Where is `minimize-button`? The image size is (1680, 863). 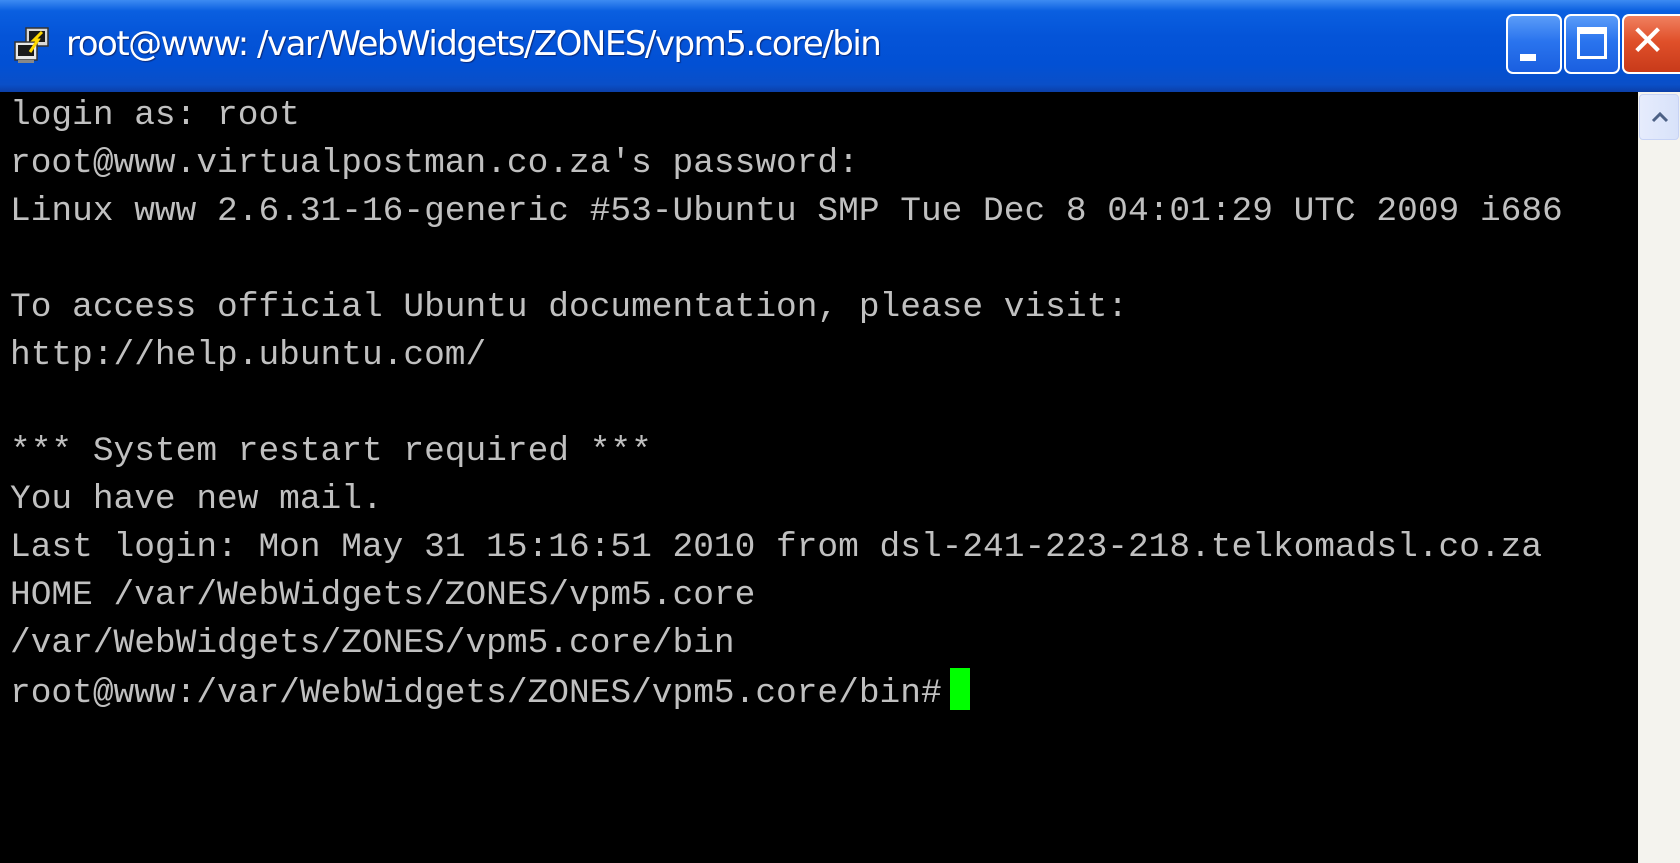 minimize-button is located at coordinates (1534, 44).